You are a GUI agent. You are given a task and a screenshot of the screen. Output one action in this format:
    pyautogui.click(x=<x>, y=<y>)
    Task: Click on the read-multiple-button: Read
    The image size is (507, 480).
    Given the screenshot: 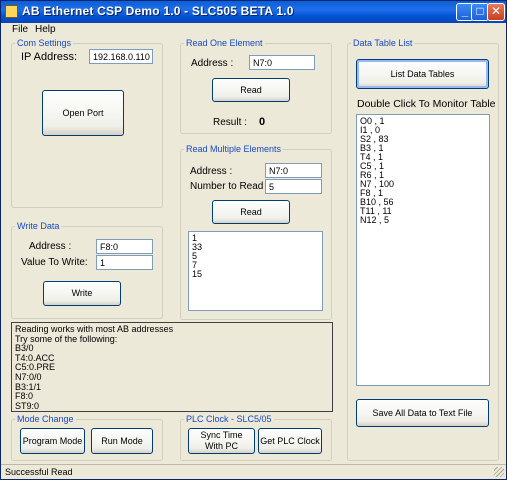 What is the action you would take?
    pyautogui.click(x=251, y=212)
    